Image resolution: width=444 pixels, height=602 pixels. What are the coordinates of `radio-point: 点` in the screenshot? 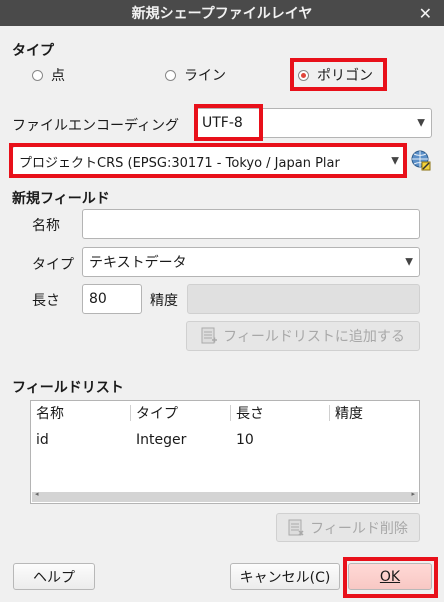 It's located at (48, 75).